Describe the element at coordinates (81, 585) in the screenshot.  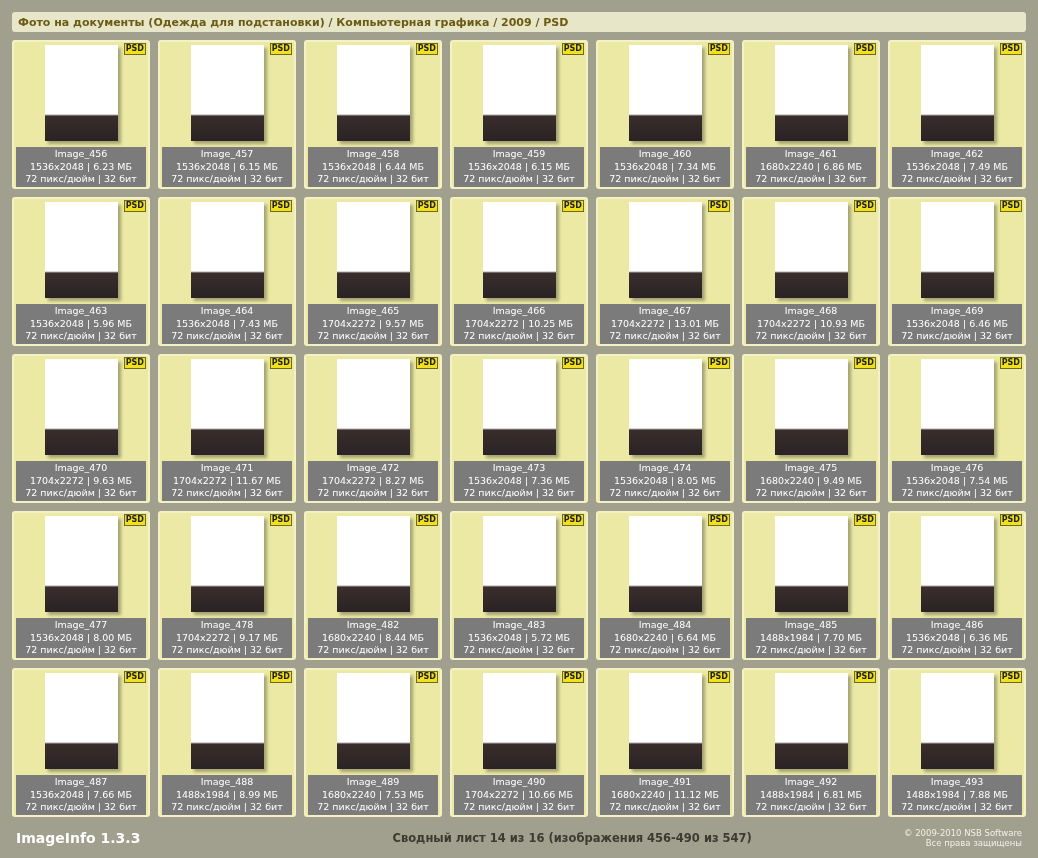
I see `thumbnail-card: PSD Image_477 1536x2048 | 8.00 МБ 72 пикс/дюйм | 32 бит` at that location.